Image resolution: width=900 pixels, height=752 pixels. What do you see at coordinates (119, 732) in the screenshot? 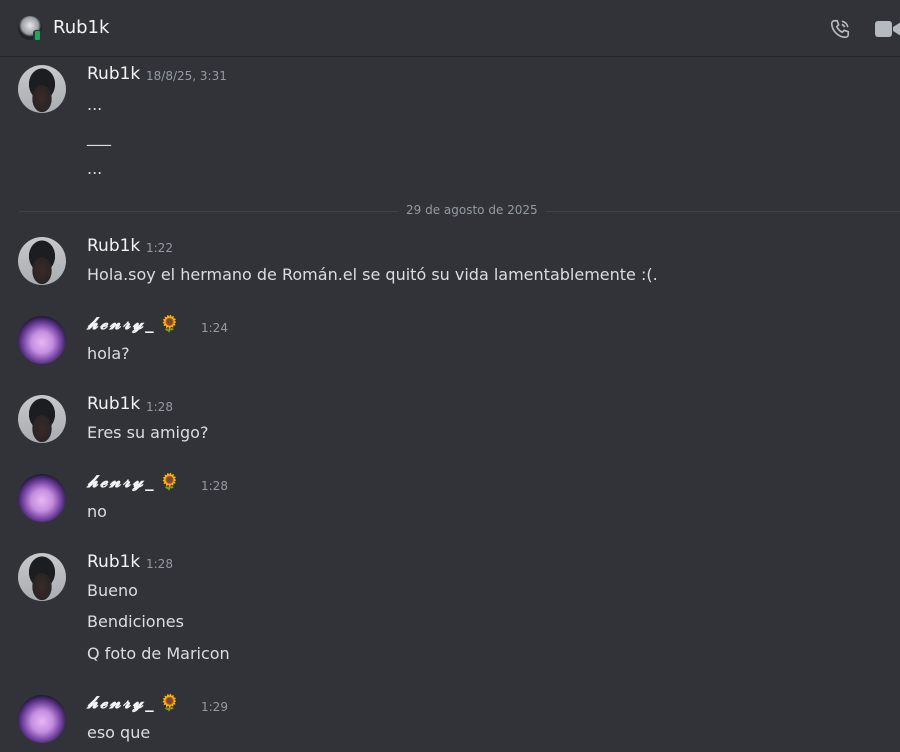
I see `message-text: eso que` at bounding box center [119, 732].